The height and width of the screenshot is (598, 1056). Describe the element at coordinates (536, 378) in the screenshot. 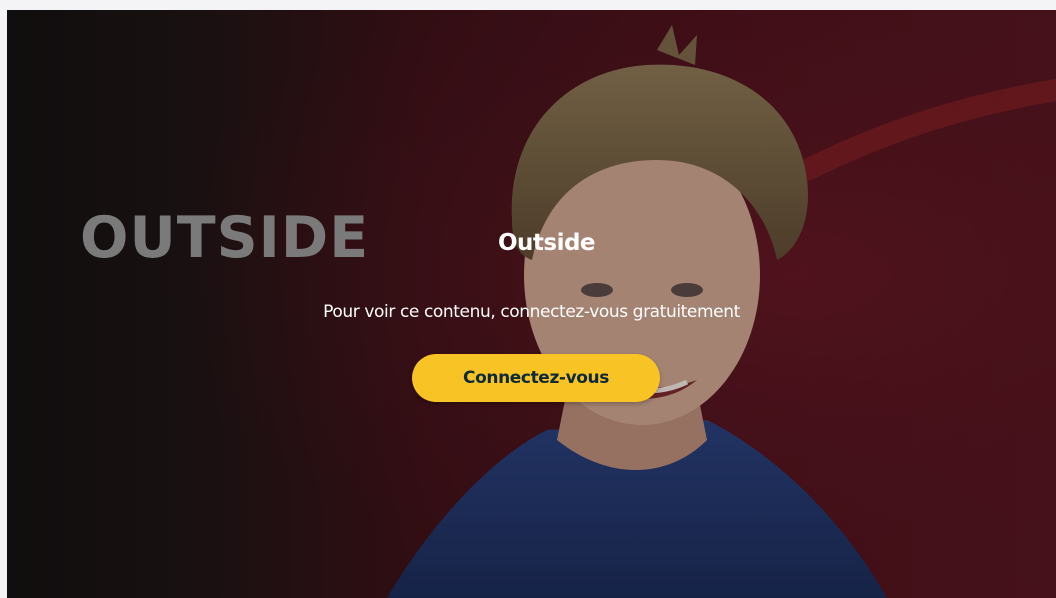

I see `login-button: Connectez-vous` at that location.